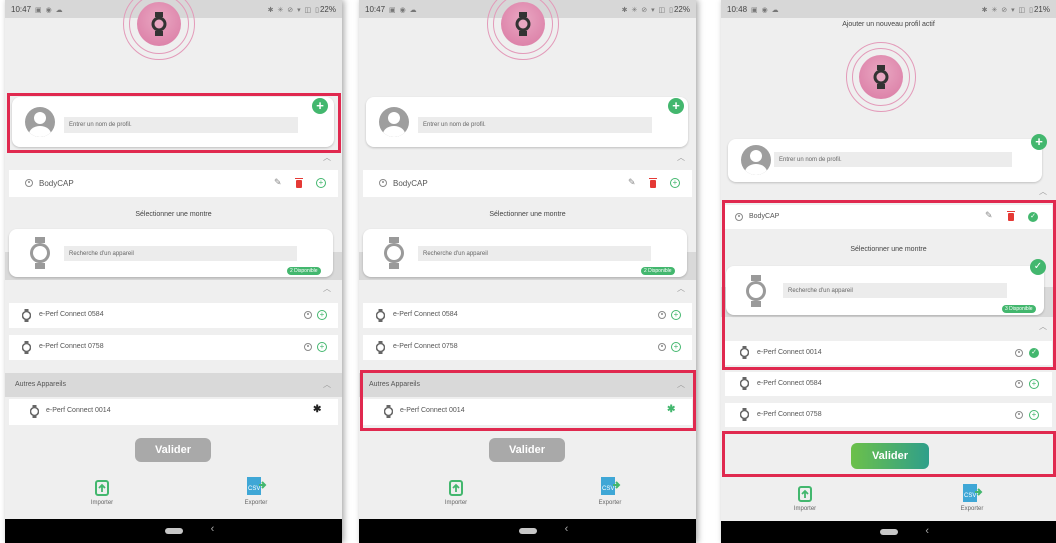 The height and width of the screenshot is (543, 1056). Describe the element at coordinates (21, 9) in the screenshot. I see `status-time: 10:47` at that location.